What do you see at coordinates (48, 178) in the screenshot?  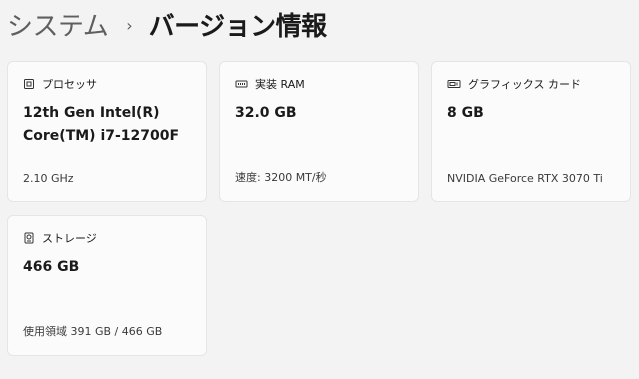 I see `processor-speed: 2.10 GHz` at bounding box center [48, 178].